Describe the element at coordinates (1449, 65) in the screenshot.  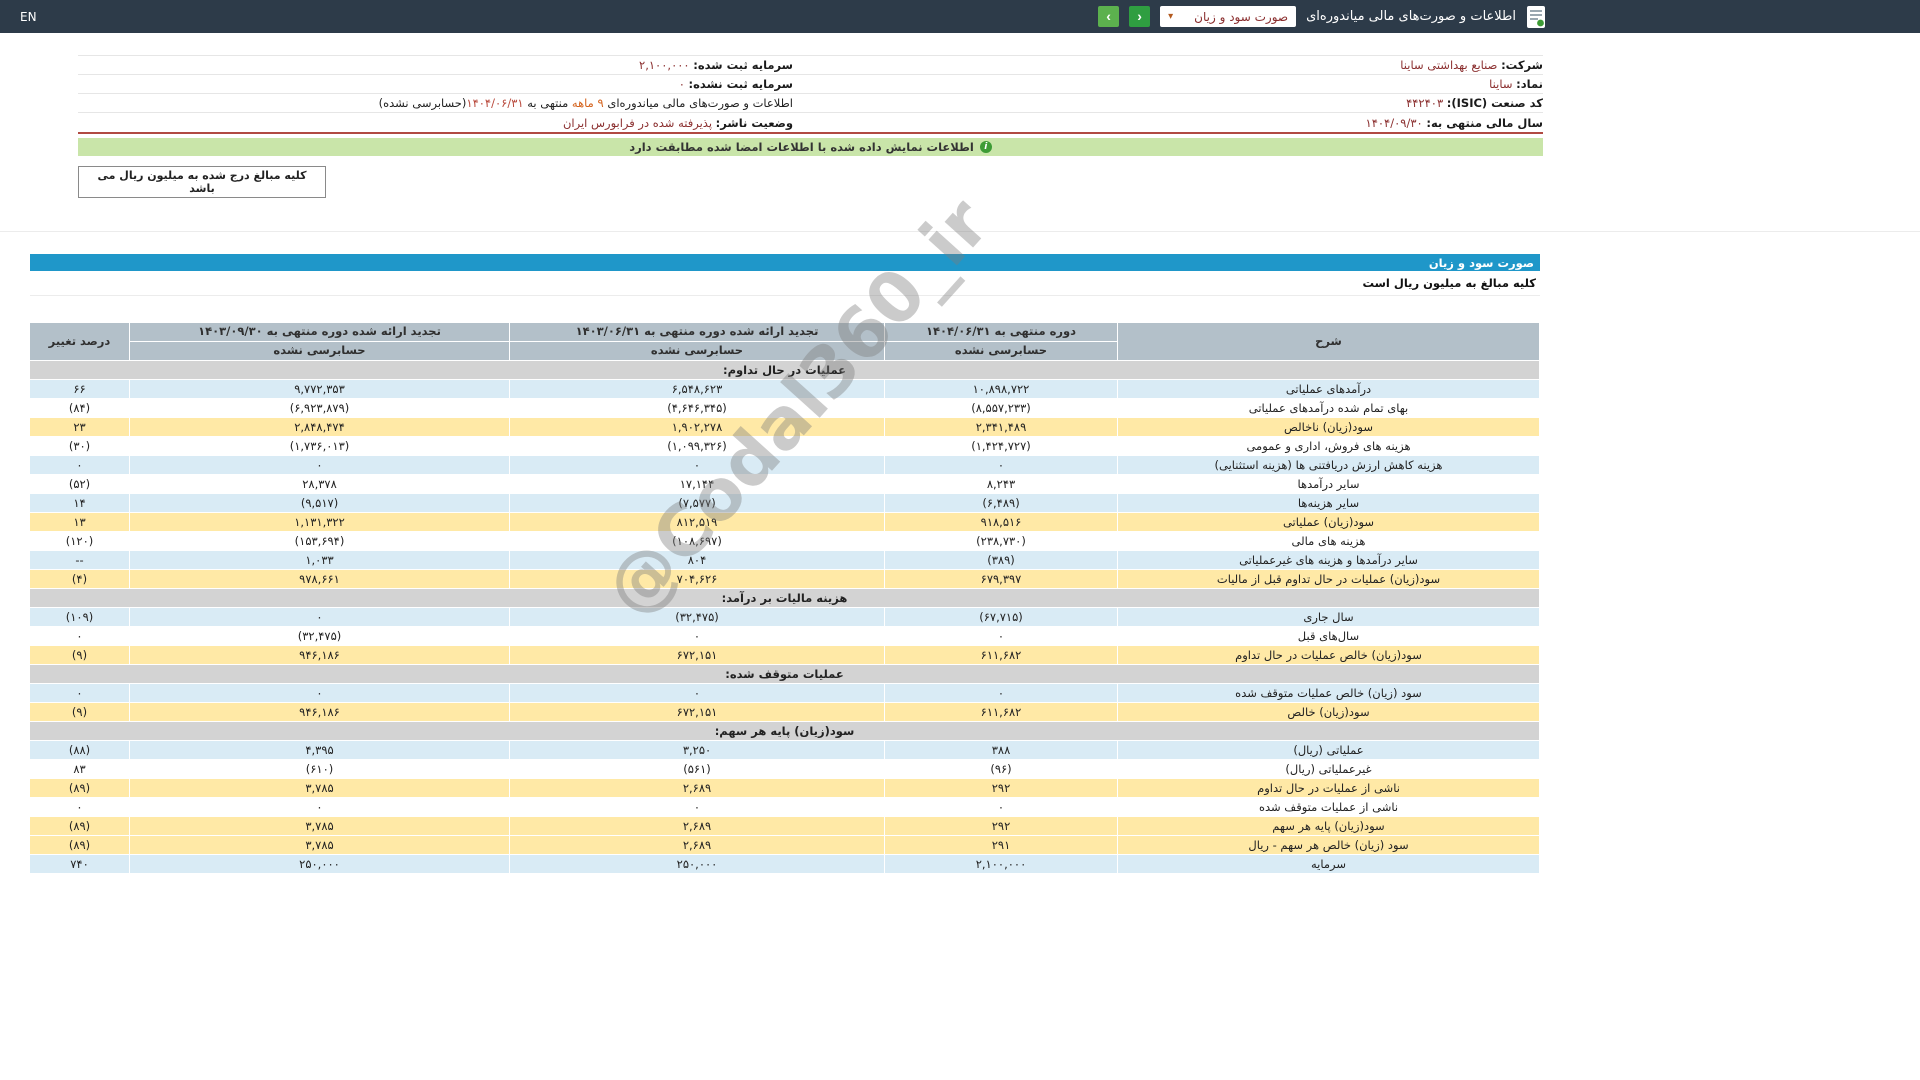
I see `info-value: صنایع بهداشتی ساینا` at that location.